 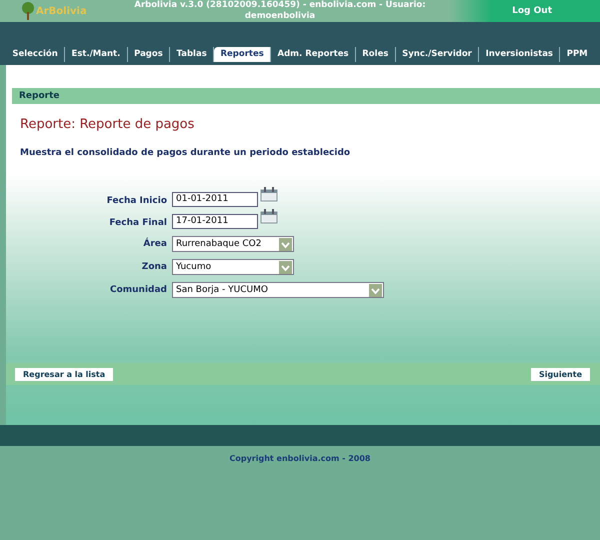 I want to click on tree-icon, so click(x=28, y=11).